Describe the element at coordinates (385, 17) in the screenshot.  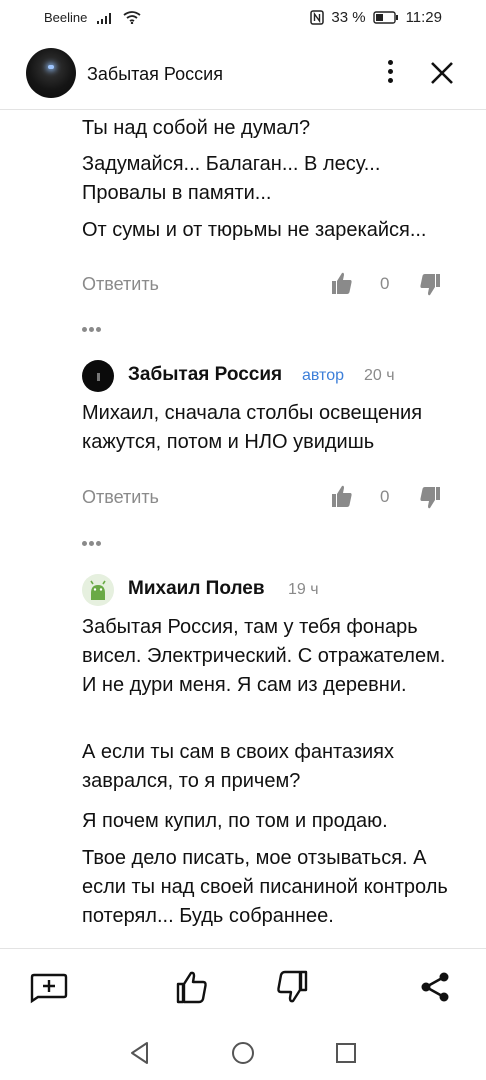
I see `battery-icon` at that location.